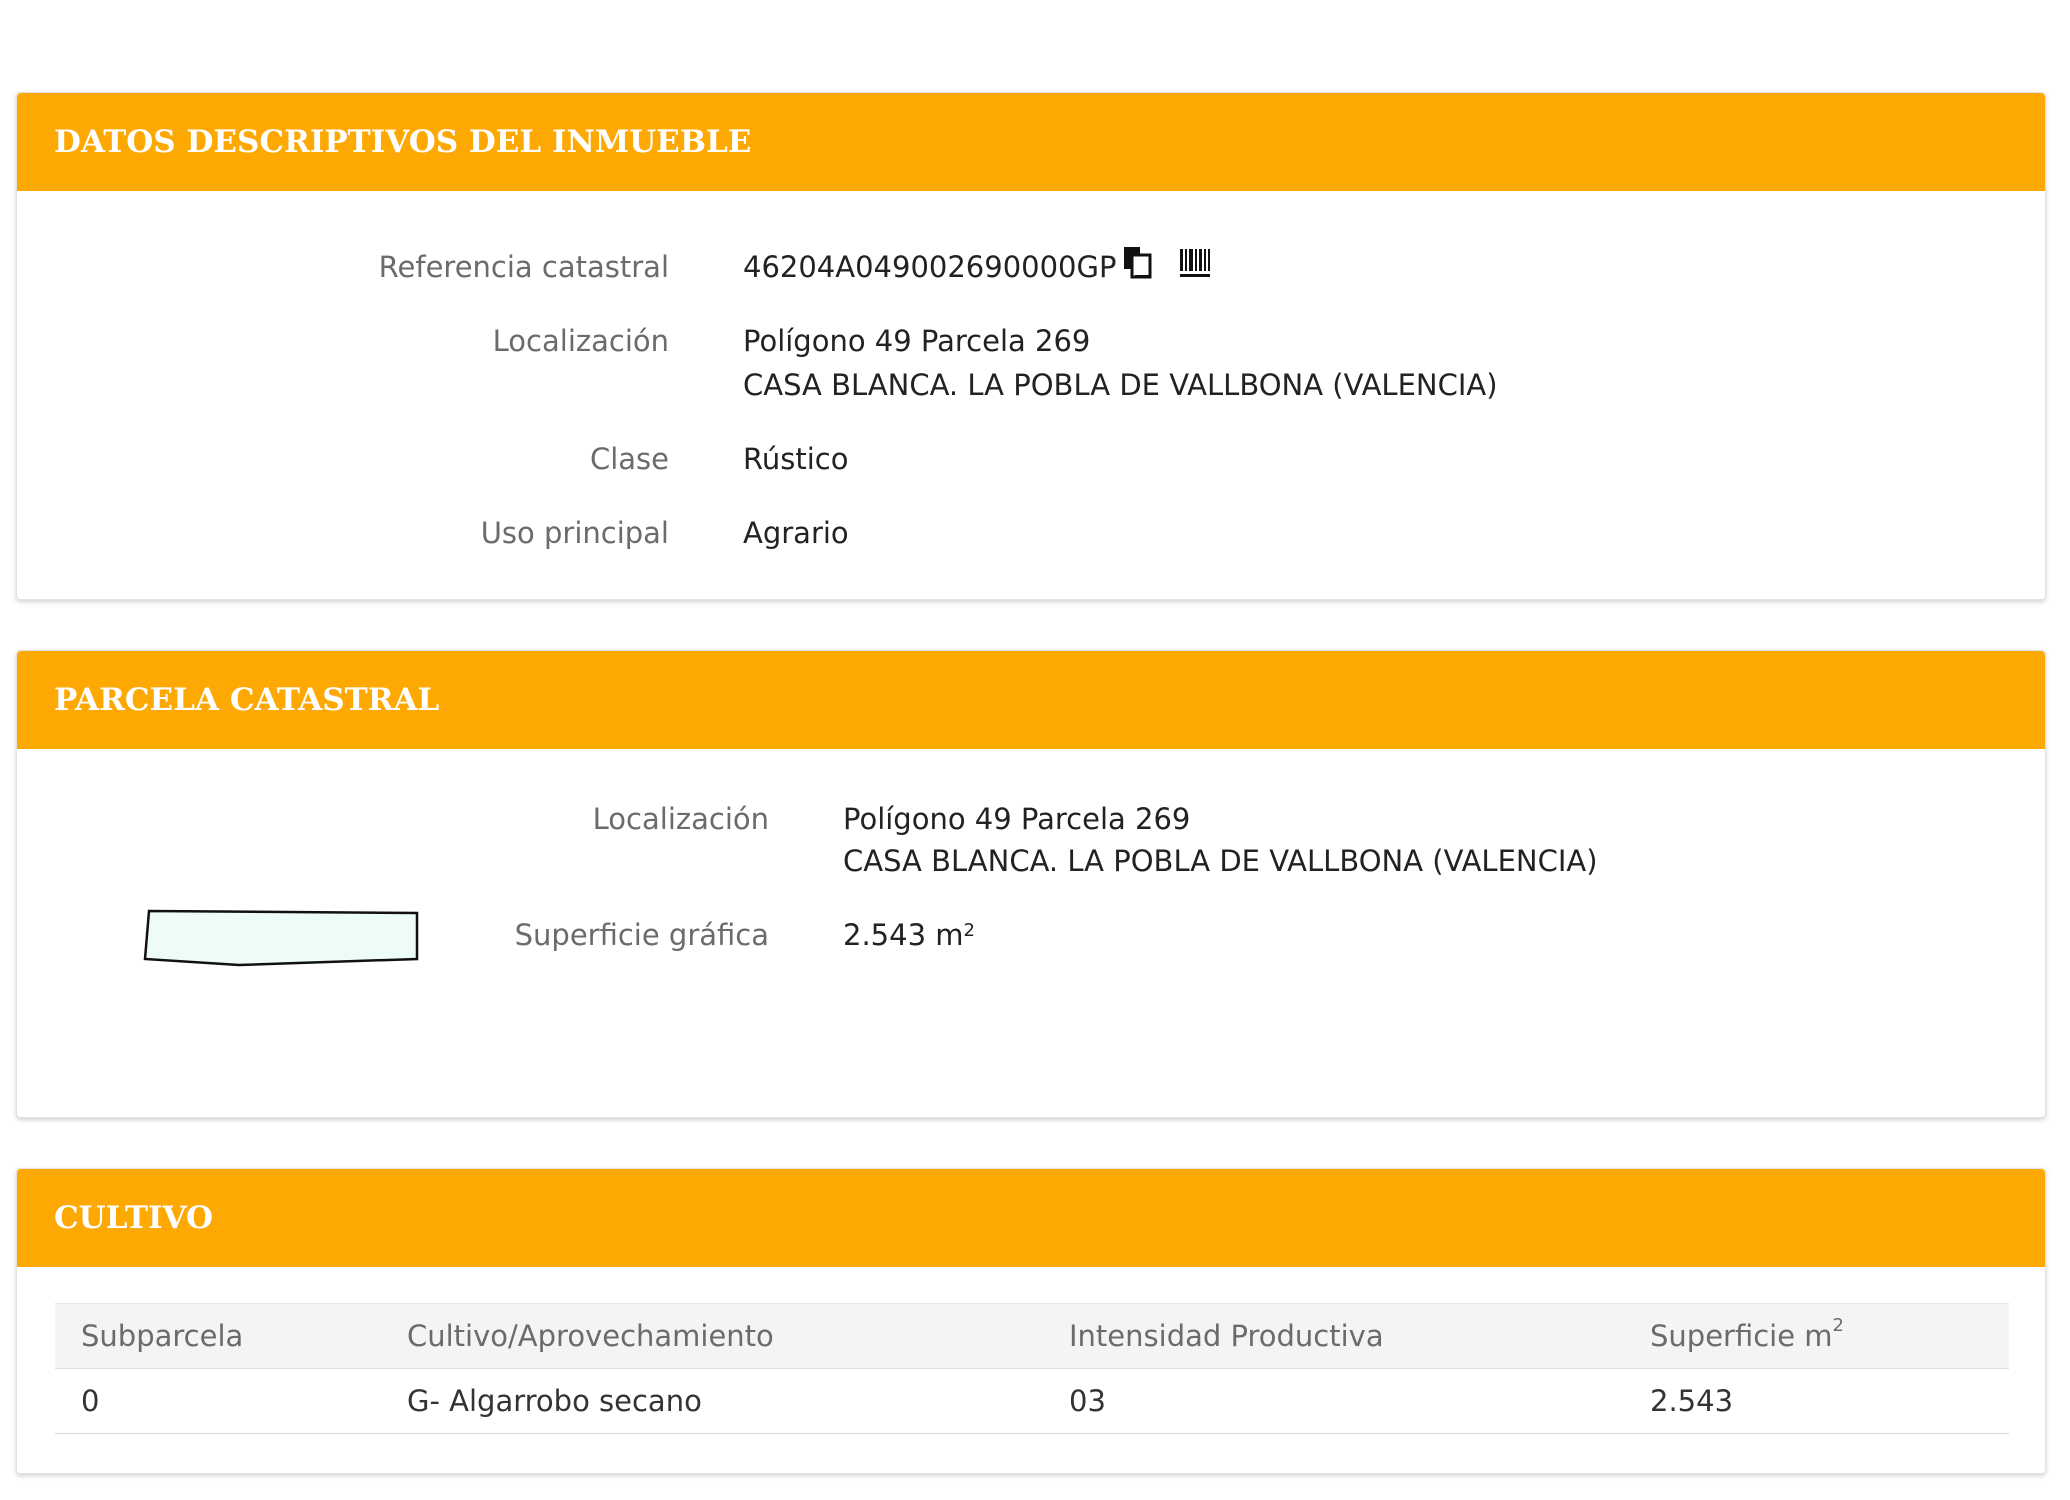 The image size is (2070, 1500). What do you see at coordinates (1031, 142) in the screenshot?
I see `datos-descriptivos-header: DATOS DESCRIPTIVOS DEL INMUEBLE` at bounding box center [1031, 142].